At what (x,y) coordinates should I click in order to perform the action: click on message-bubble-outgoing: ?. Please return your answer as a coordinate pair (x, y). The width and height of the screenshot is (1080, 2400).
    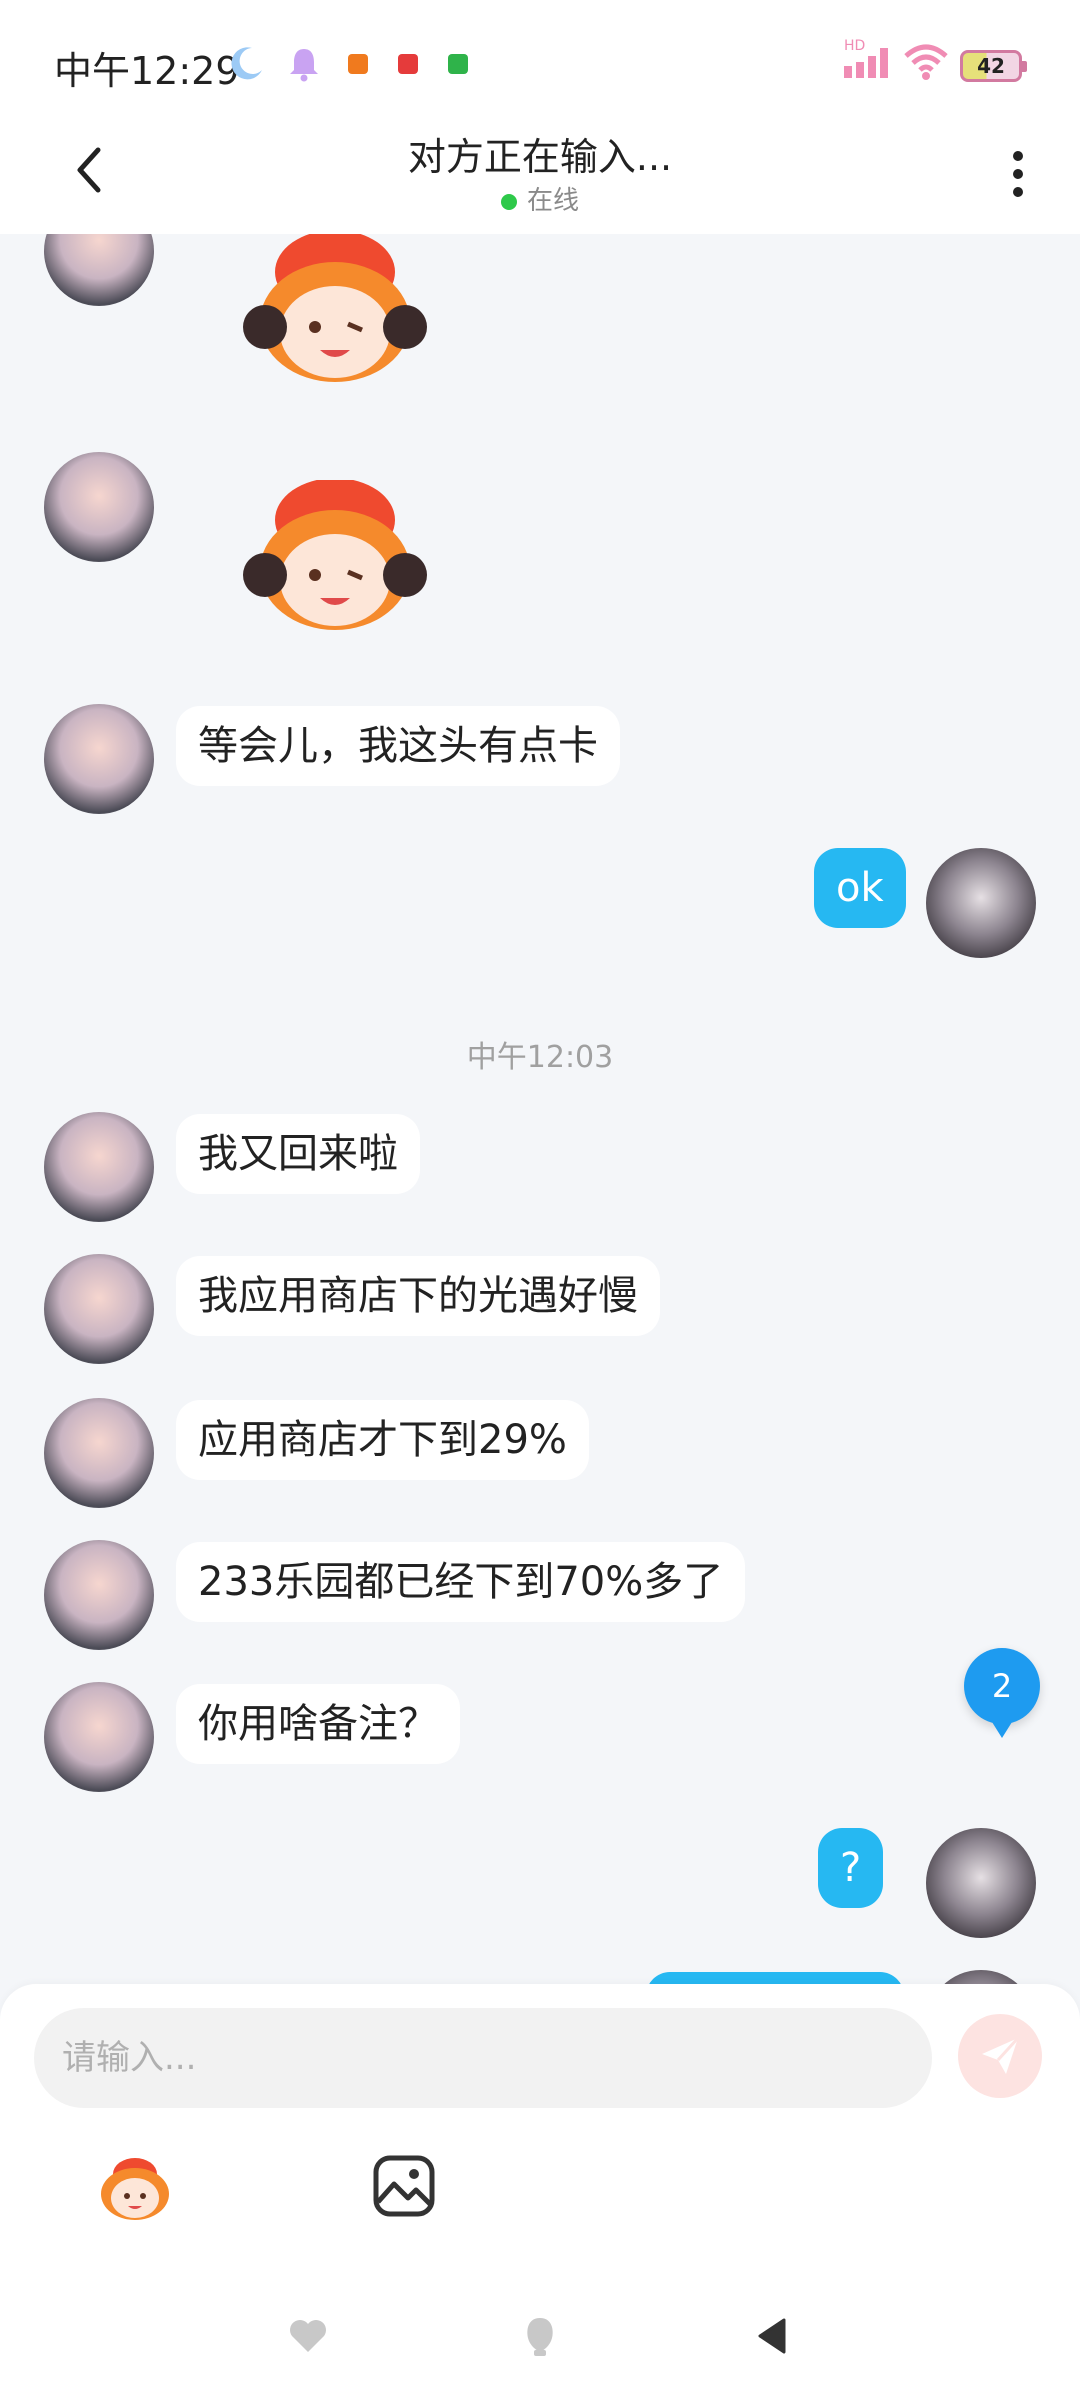
    Looking at the image, I should click on (851, 1868).